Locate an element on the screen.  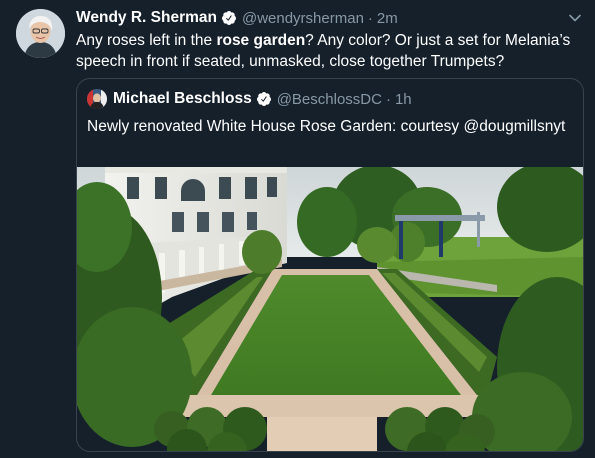
quoted-author-avatar-image is located at coordinates (97, 99).